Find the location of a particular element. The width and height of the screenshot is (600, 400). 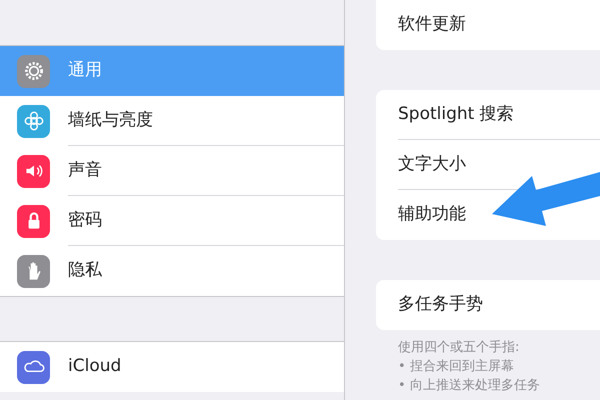

footer-note: 使用四个或五个手指: is located at coordinates (459, 348).